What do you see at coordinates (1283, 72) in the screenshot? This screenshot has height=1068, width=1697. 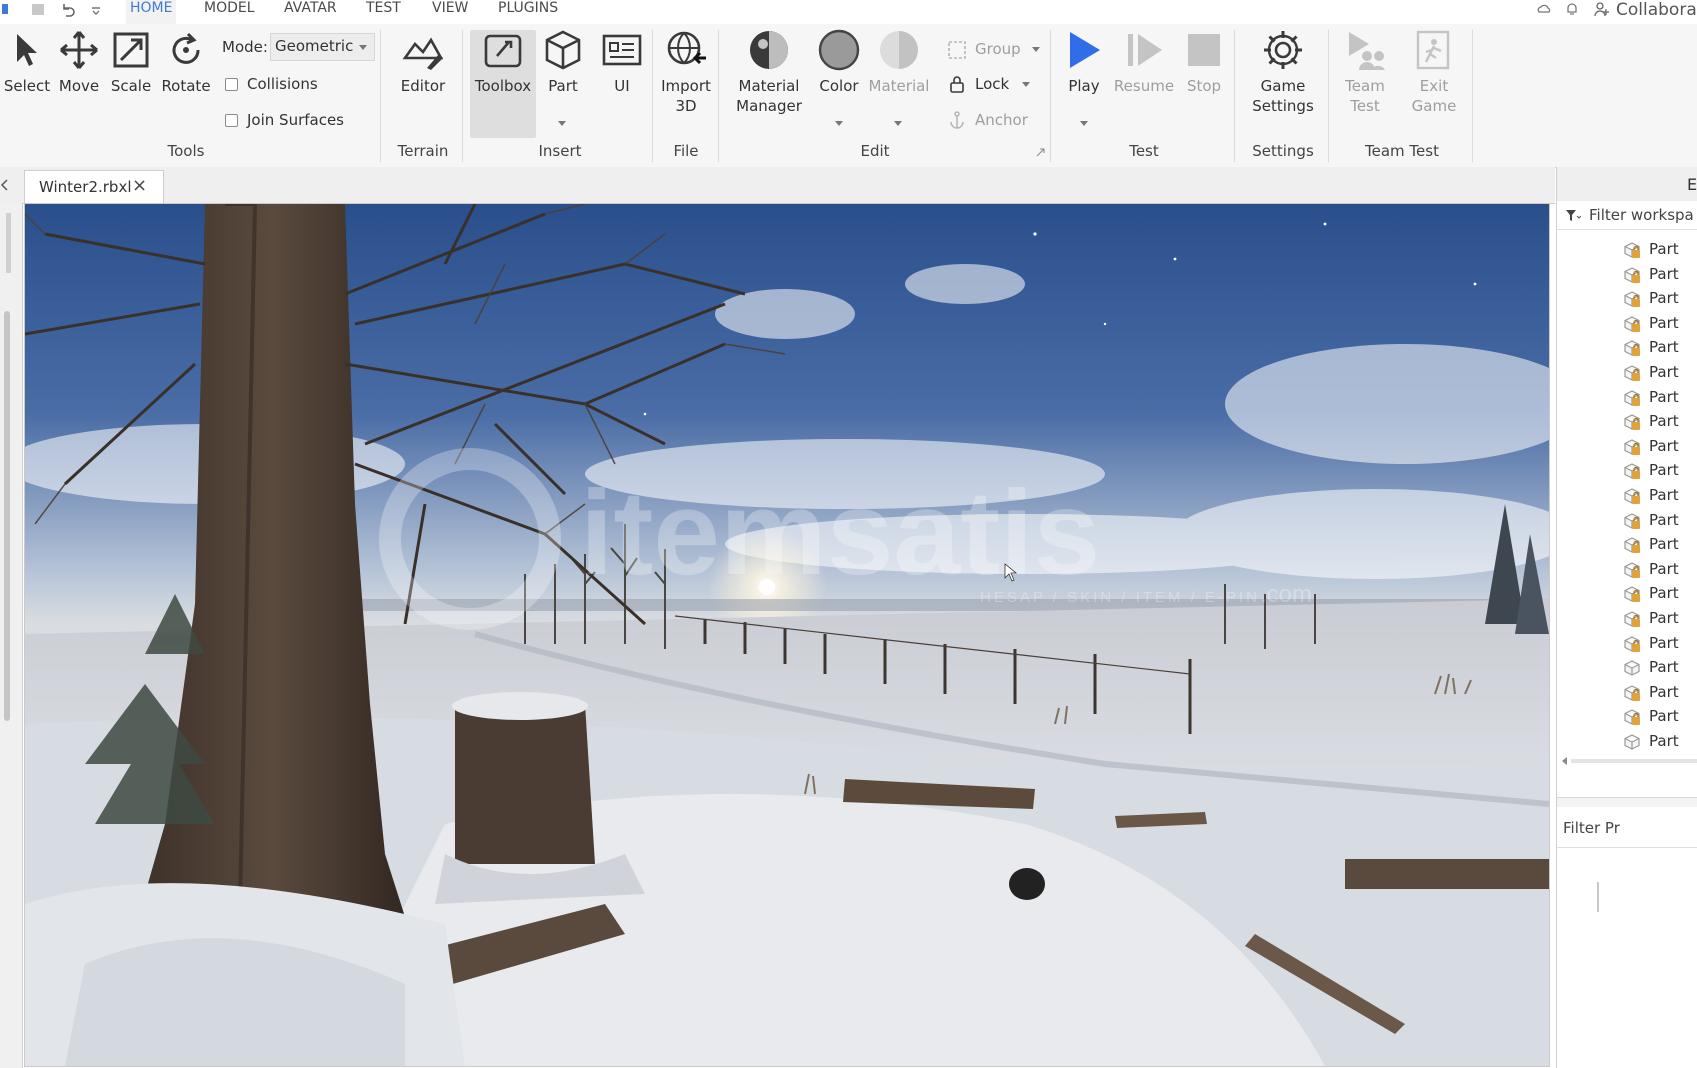 I see `game-settings-button: Game Settings` at bounding box center [1283, 72].